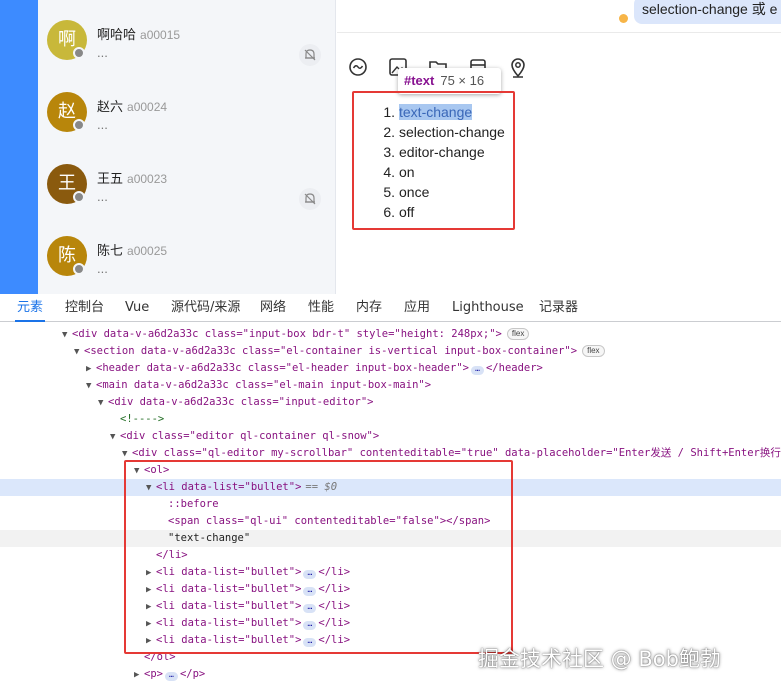 This screenshot has height=692, width=781. What do you see at coordinates (369, 308) in the screenshot?
I see `tab-memory: 内存` at bounding box center [369, 308].